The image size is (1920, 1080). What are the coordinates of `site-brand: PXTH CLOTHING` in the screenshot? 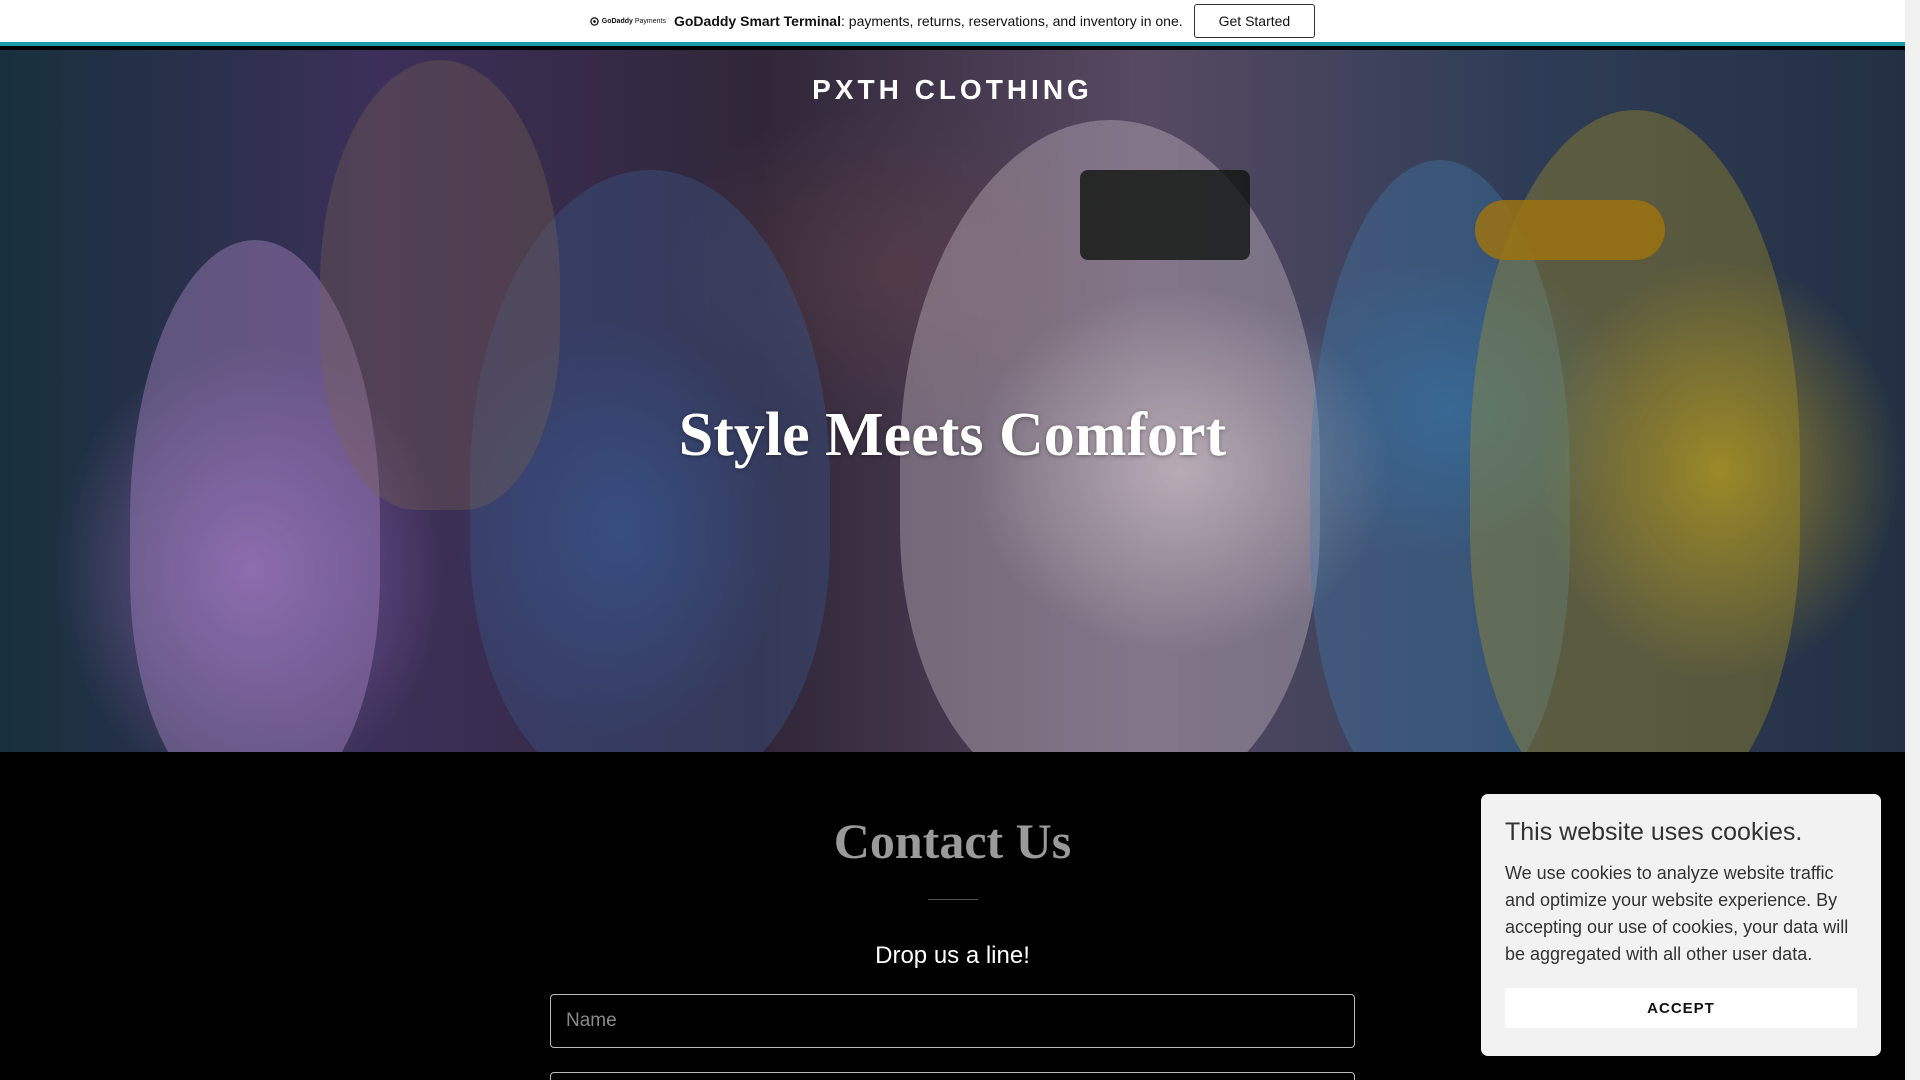 It's located at (952, 90).